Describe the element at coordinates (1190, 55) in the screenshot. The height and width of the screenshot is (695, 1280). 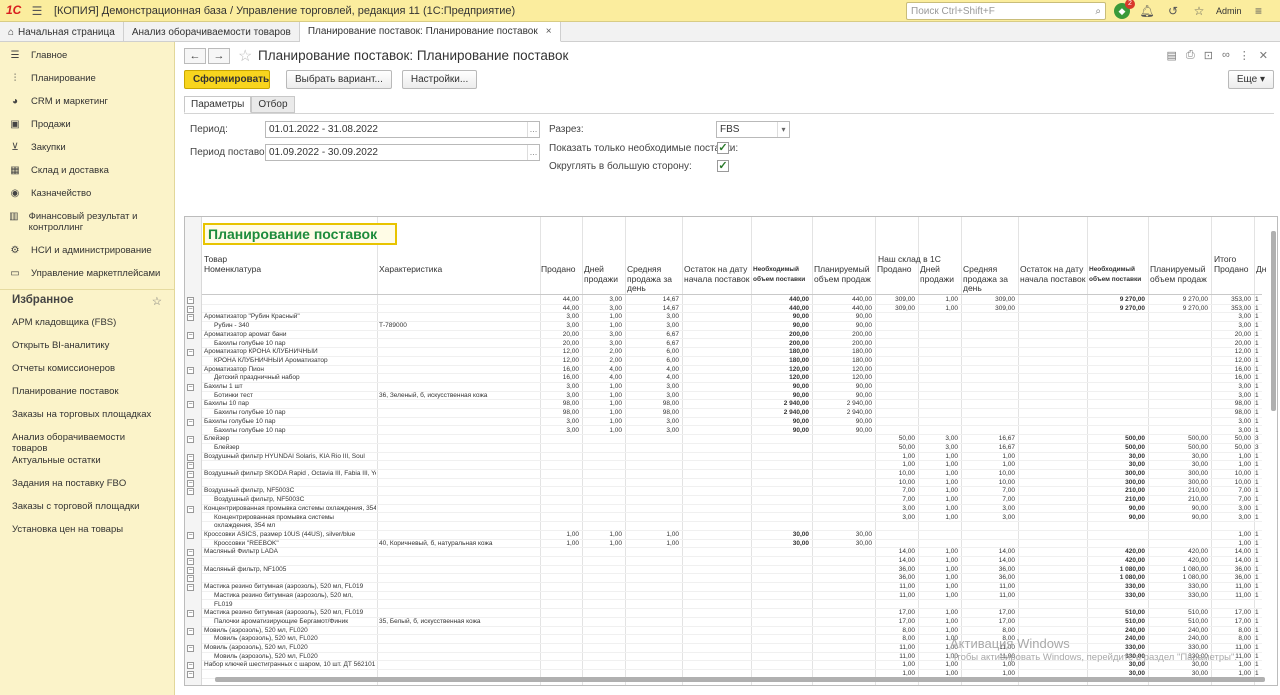
I see `print-icon: ⎙` at that location.